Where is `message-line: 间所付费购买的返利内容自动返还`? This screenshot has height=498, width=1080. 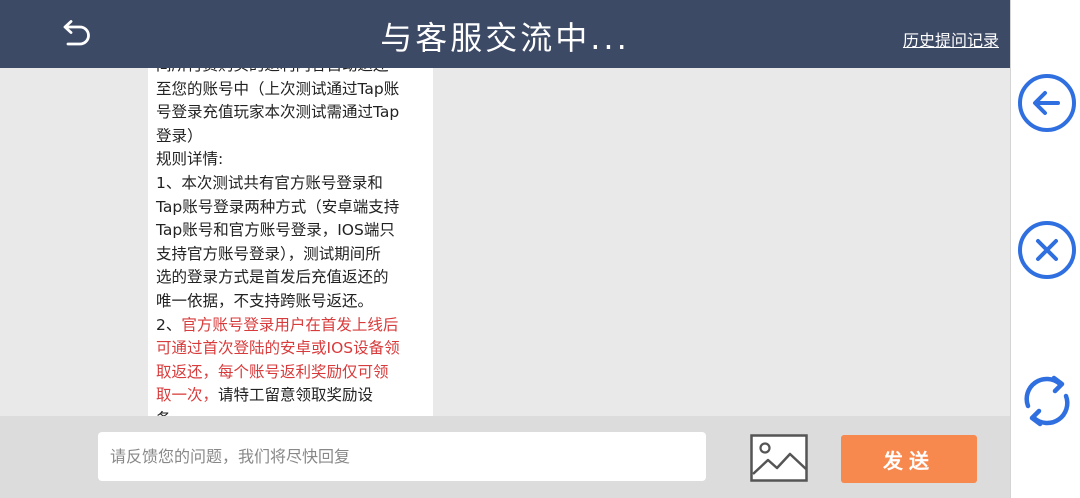 message-line: 间所付费购买的返利内容自动返还 is located at coordinates (290, 73).